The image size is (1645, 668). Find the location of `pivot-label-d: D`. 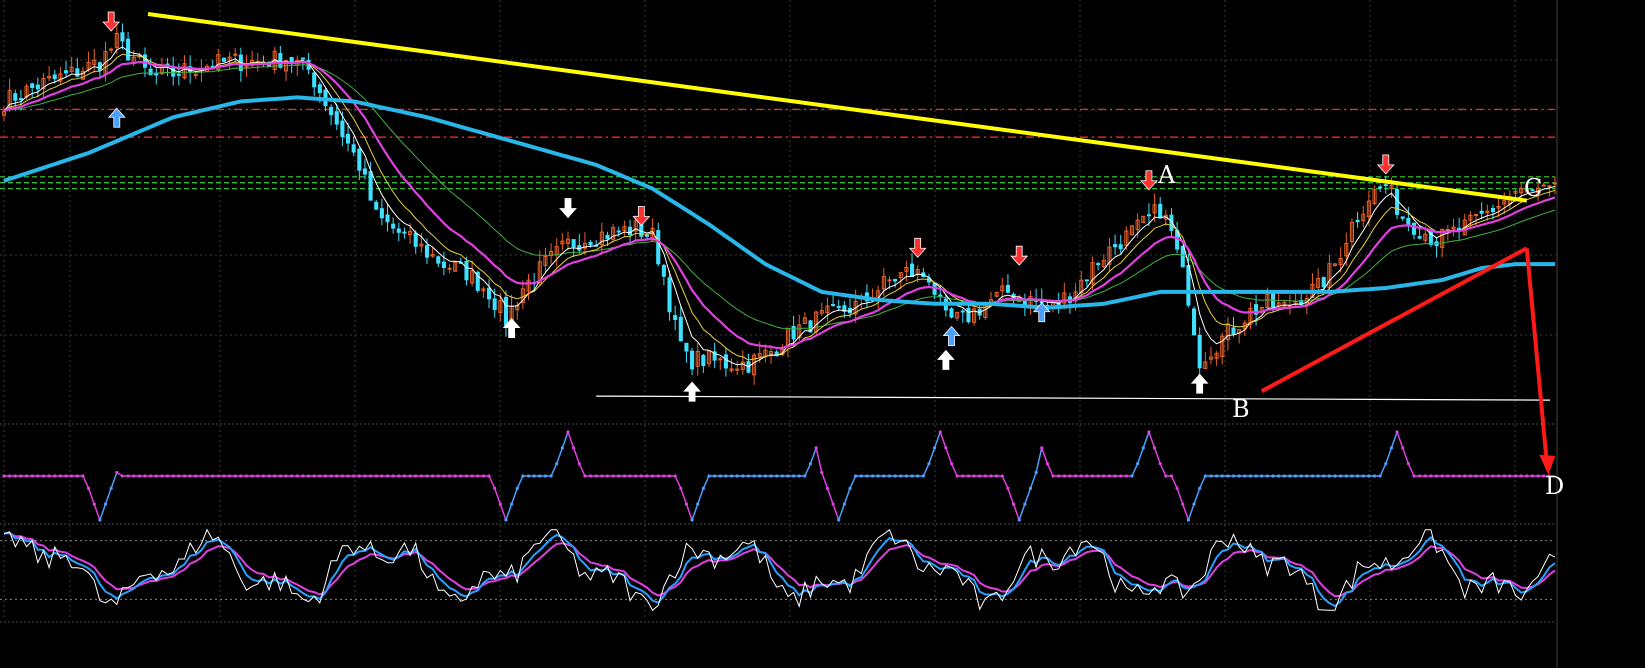

pivot-label-d: D is located at coordinates (1554, 486).